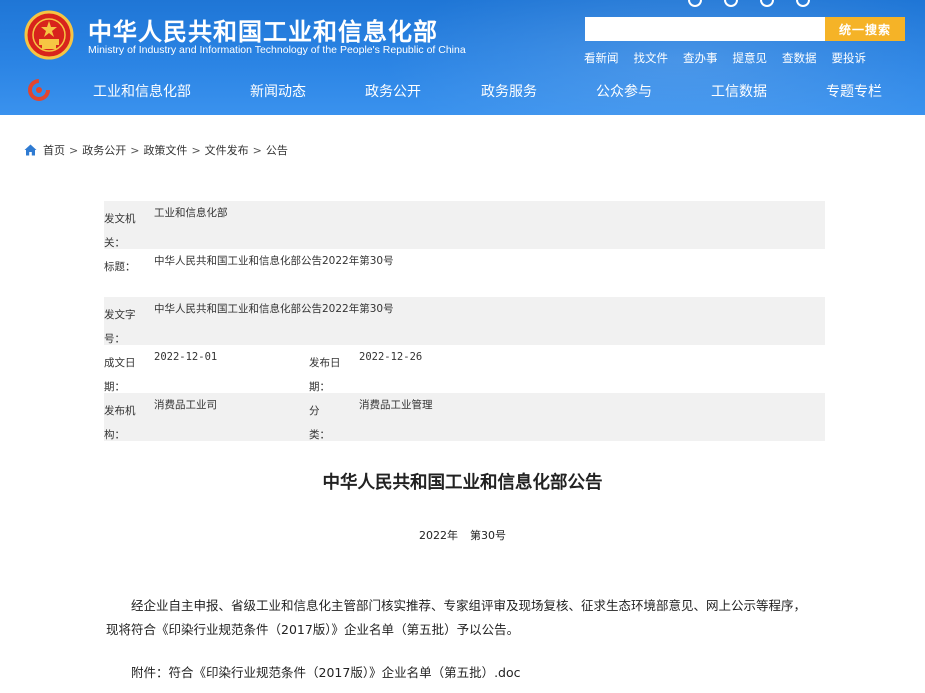 This screenshot has height=693, width=925. I want to click on meta-value-publish-date: 2022-12-26, so click(391, 357).